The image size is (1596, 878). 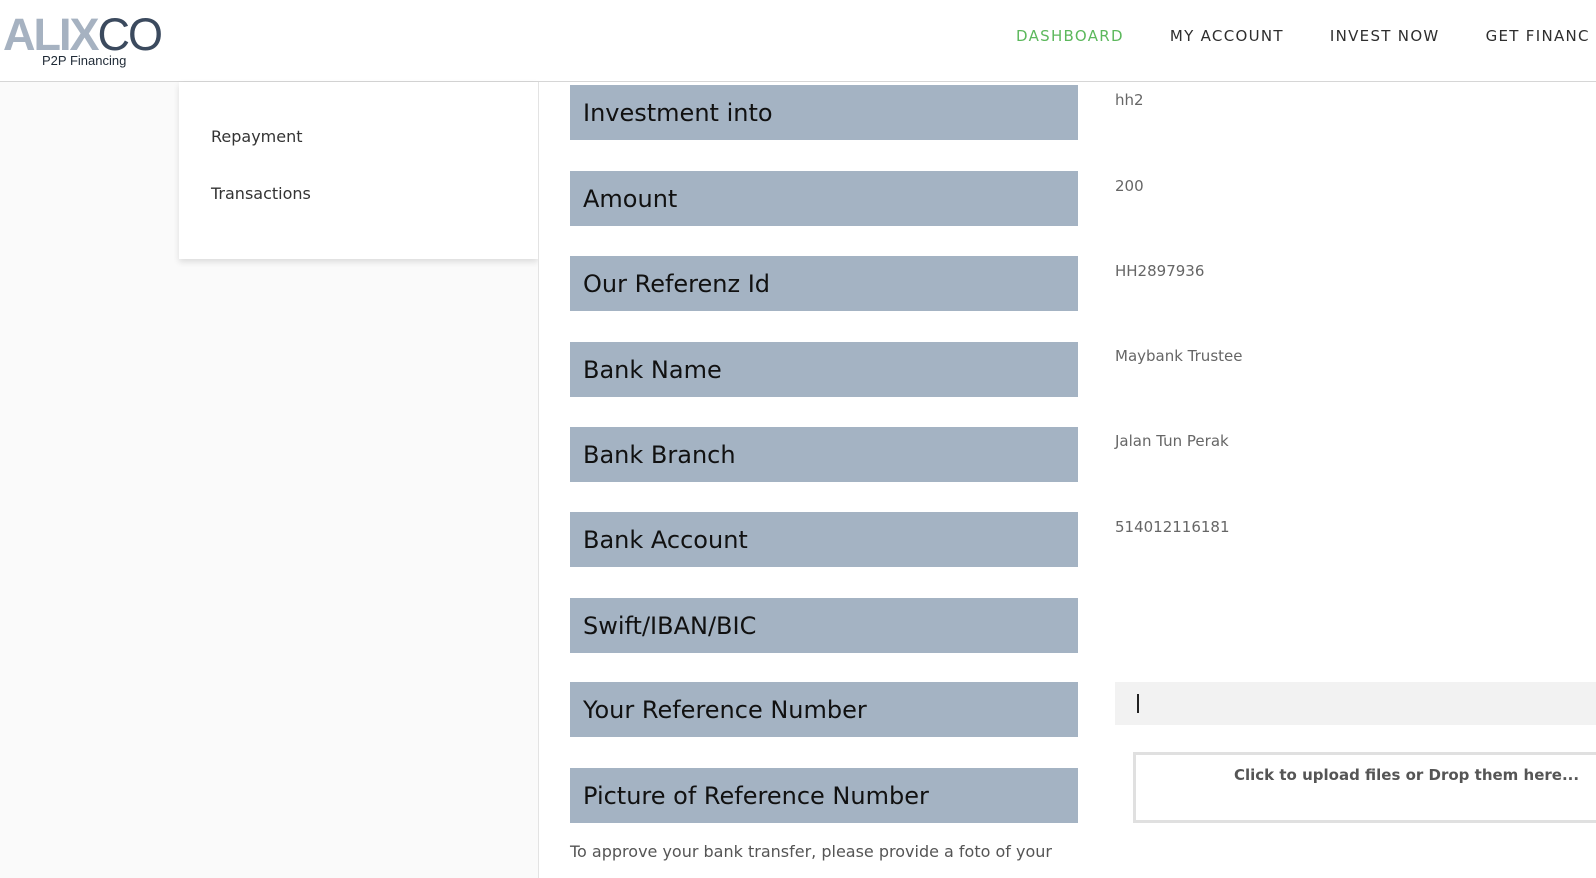 I want to click on alixco-logo: ALIXCO P2P Financing, so click(x=88, y=41).